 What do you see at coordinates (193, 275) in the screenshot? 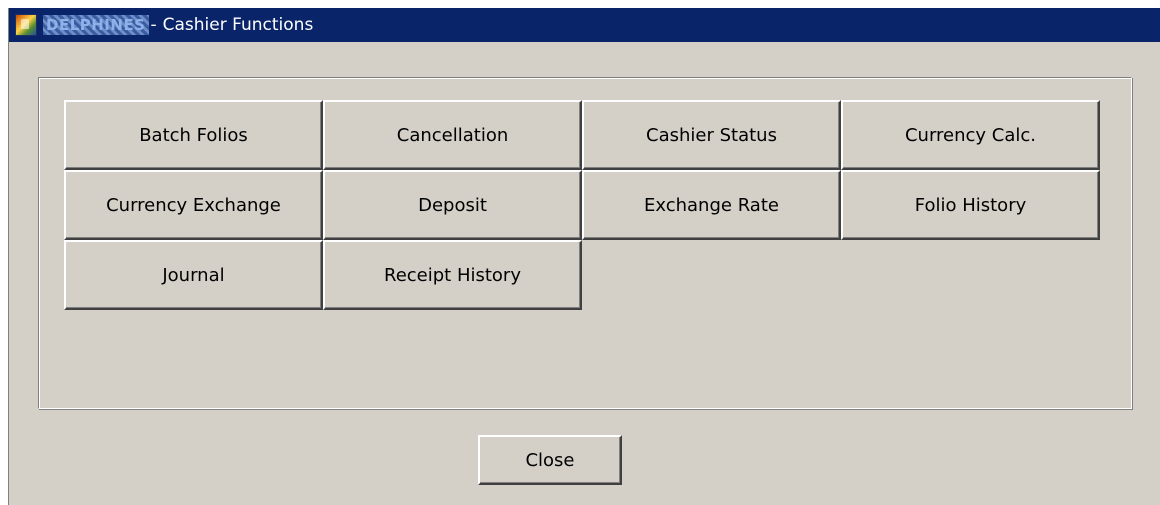
I see `journal-button: Journal` at bounding box center [193, 275].